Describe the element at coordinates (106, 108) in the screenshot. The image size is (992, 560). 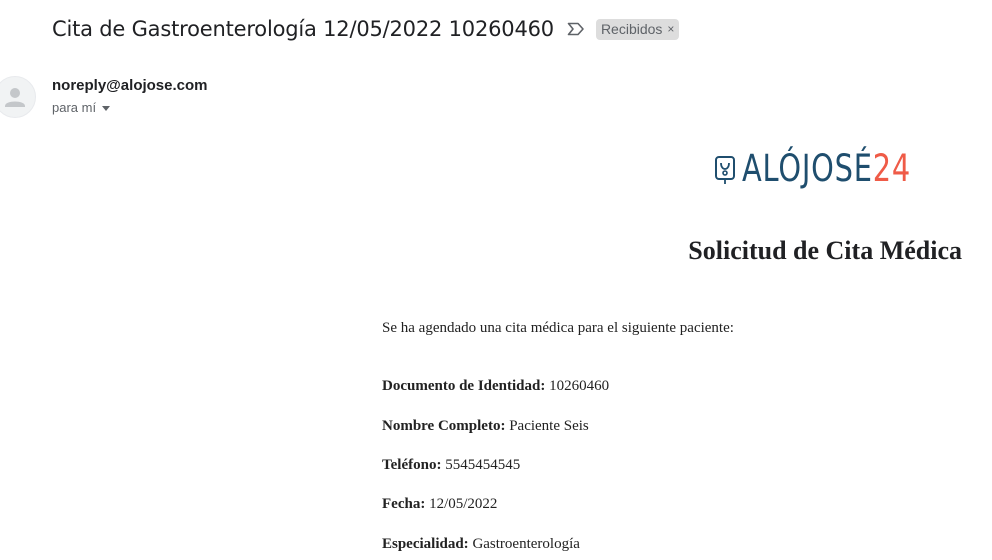
I see `caret-down-icon` at that location.